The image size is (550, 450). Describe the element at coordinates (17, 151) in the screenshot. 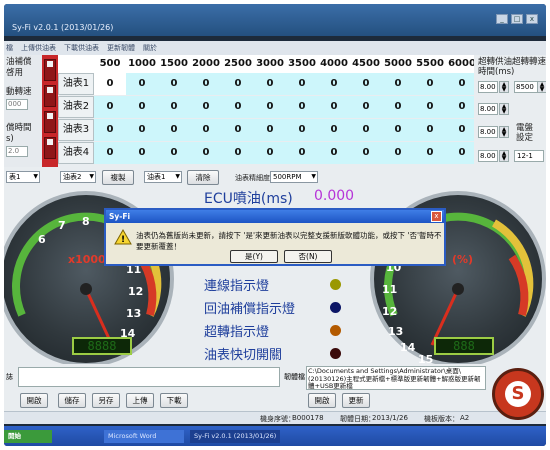

I see `comp-time-field: 2.0` at that location.